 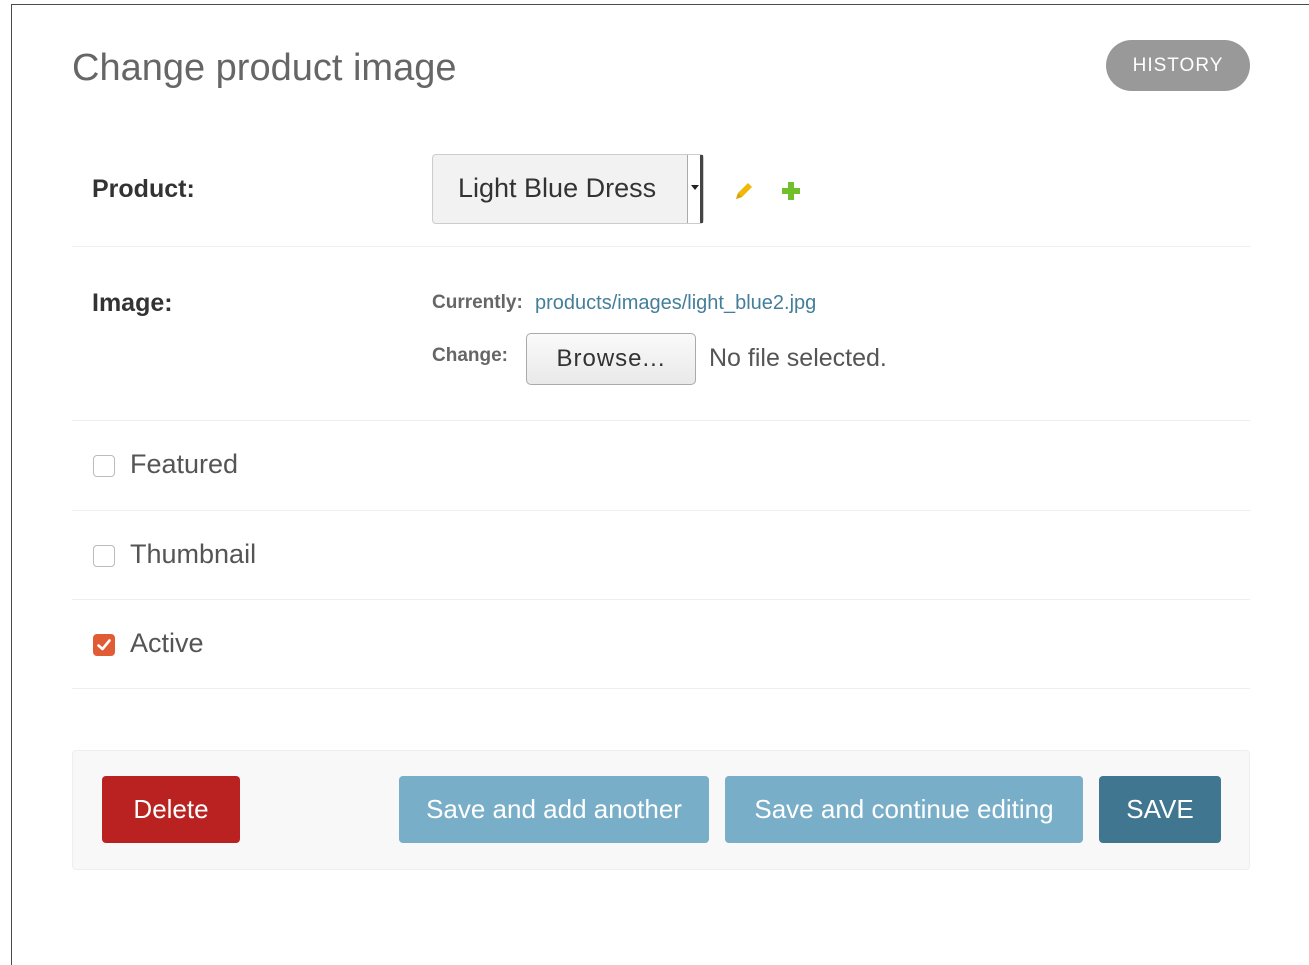 I want to click on product-select: Light Blue Dress, so click(x=568, y=189).